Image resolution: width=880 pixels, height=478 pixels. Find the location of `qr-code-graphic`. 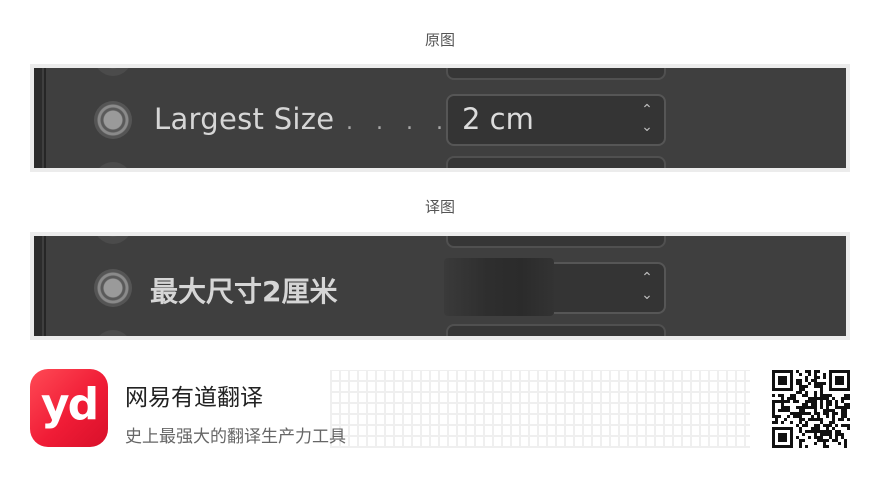

qr-code-graphic is located at coordinates (811, 409).